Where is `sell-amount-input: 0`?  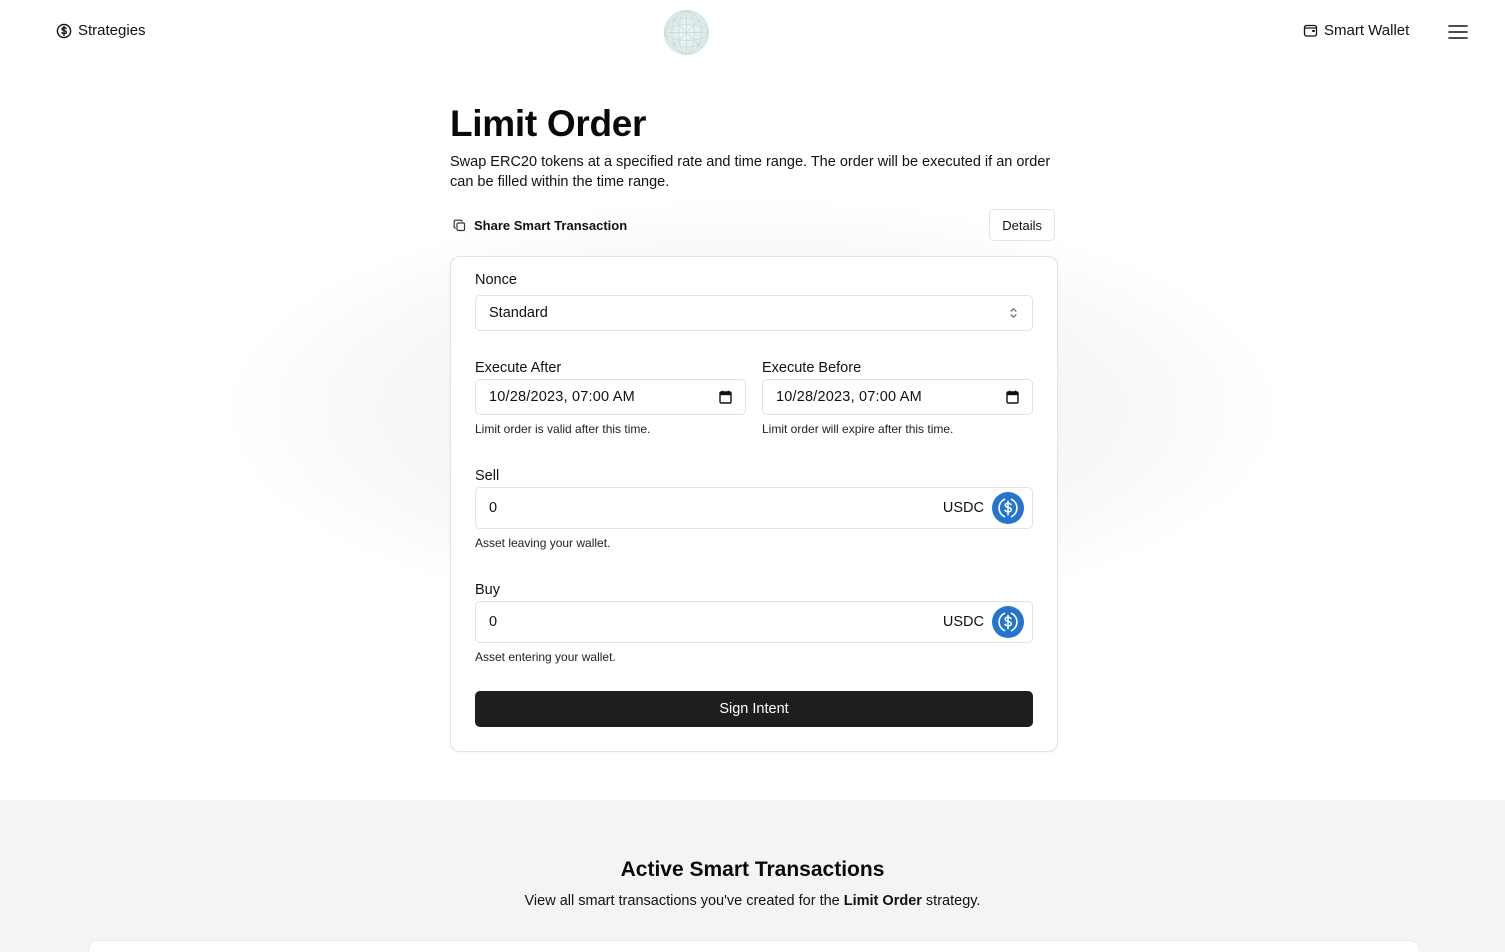 sell-amount-input: 0 is located at coordinates (689, 508).